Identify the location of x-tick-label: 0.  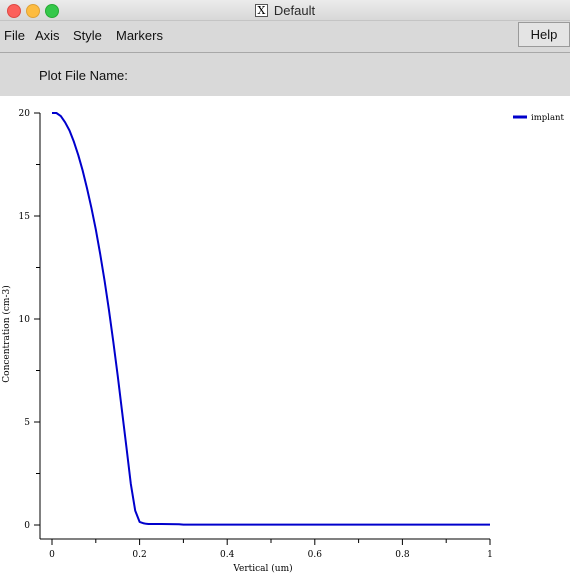
(52, 555).